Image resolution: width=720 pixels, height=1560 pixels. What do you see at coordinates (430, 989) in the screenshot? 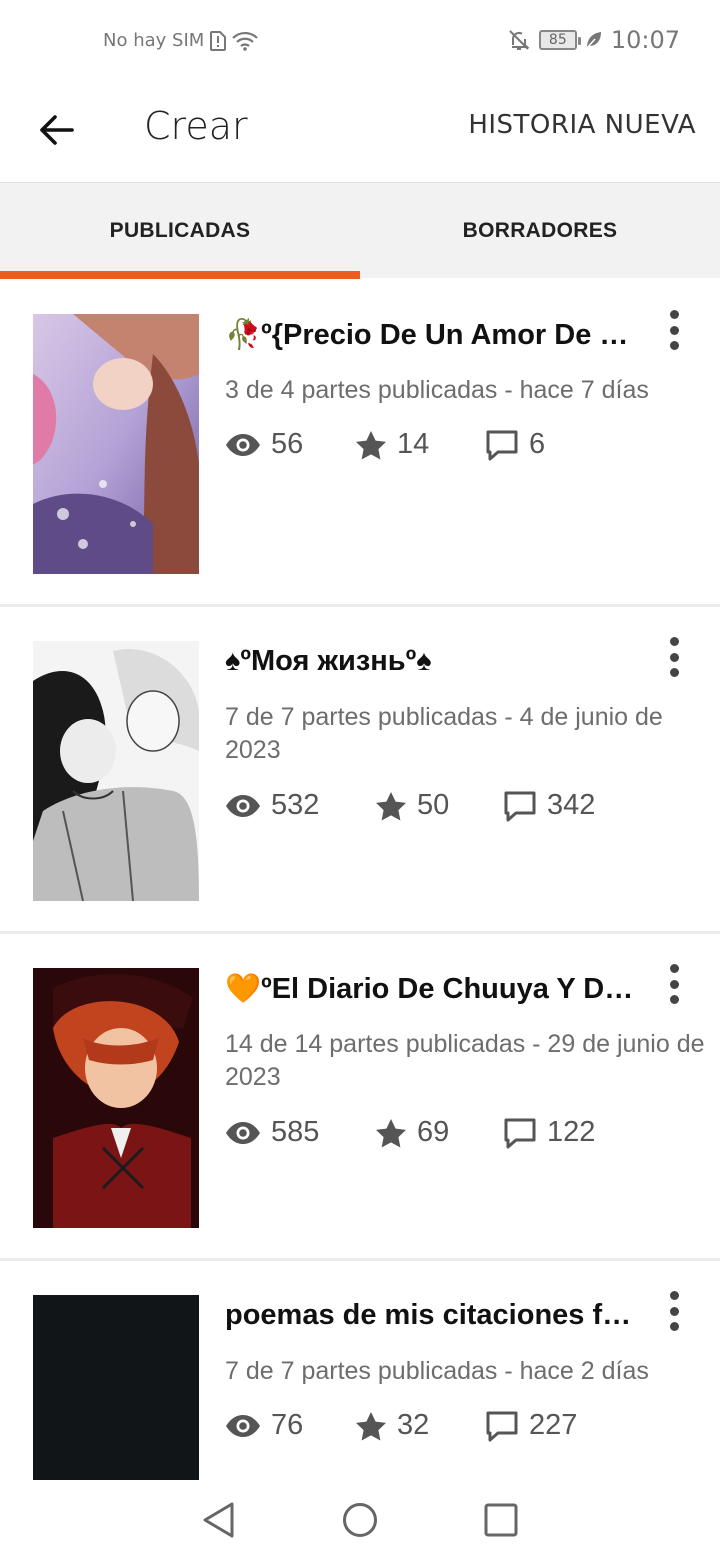
I see `story-title: 🧡ºEl Diario De Chuuya Y Dazai` at bounding box center [430, 989].